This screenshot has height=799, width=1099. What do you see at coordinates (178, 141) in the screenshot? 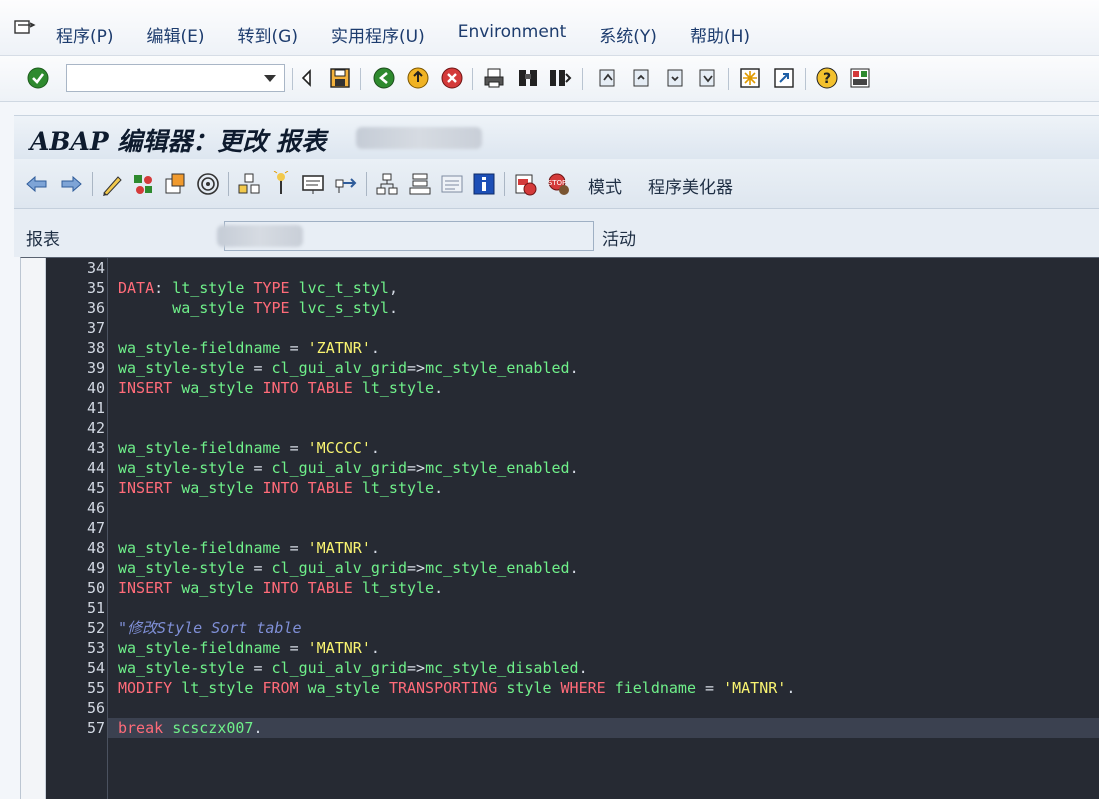
I see `page-title: ABAP 编辑器：更改 报表` at bounding box center [178, 141].